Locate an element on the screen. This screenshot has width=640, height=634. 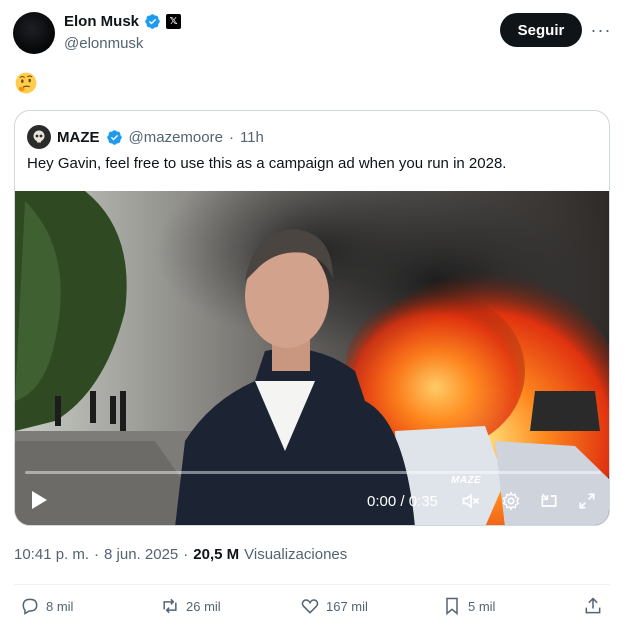
quoted-display-name: MAZE is located at coordinates (78, 137).